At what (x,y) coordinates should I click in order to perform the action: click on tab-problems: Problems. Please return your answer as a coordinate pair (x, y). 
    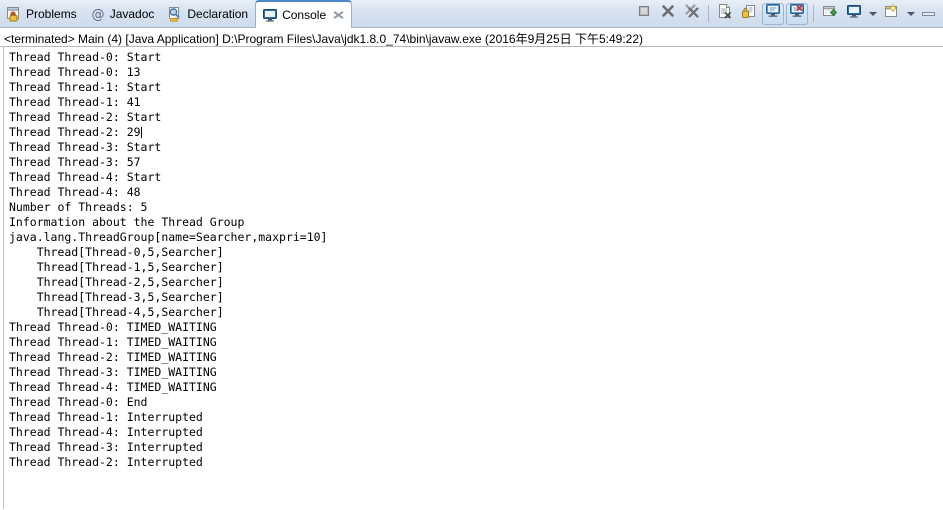
    Looking at the image, I should click on (42, 14).